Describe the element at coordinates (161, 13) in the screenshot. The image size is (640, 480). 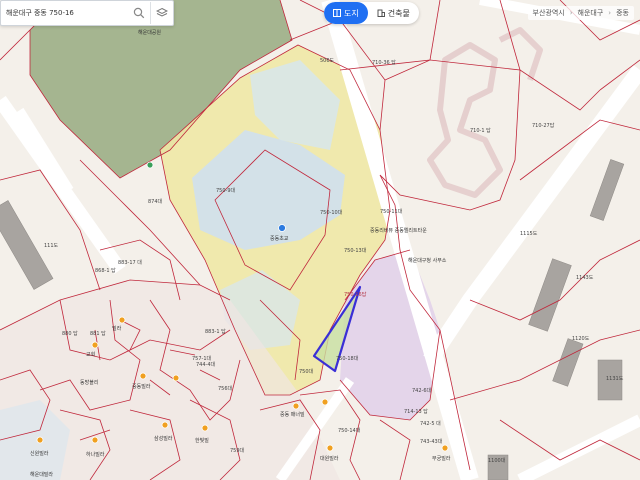
I see `layers-icon` at that location.